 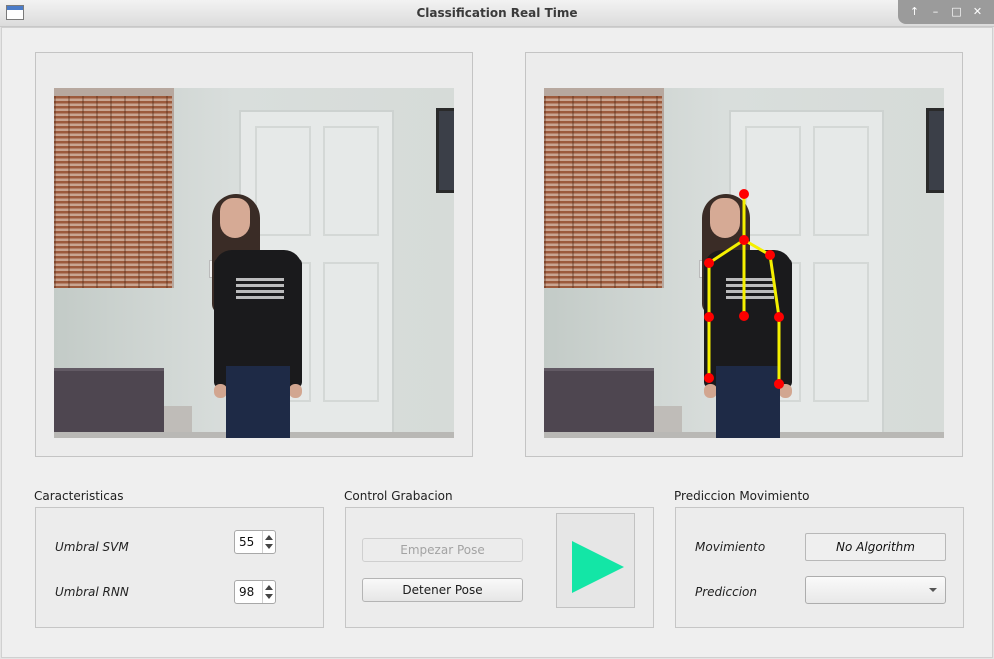 What do you see at coordinates (875, 547) in the screenshot?
I see `movimiento-value: No Algorithm` at bounding box center [875, 547].